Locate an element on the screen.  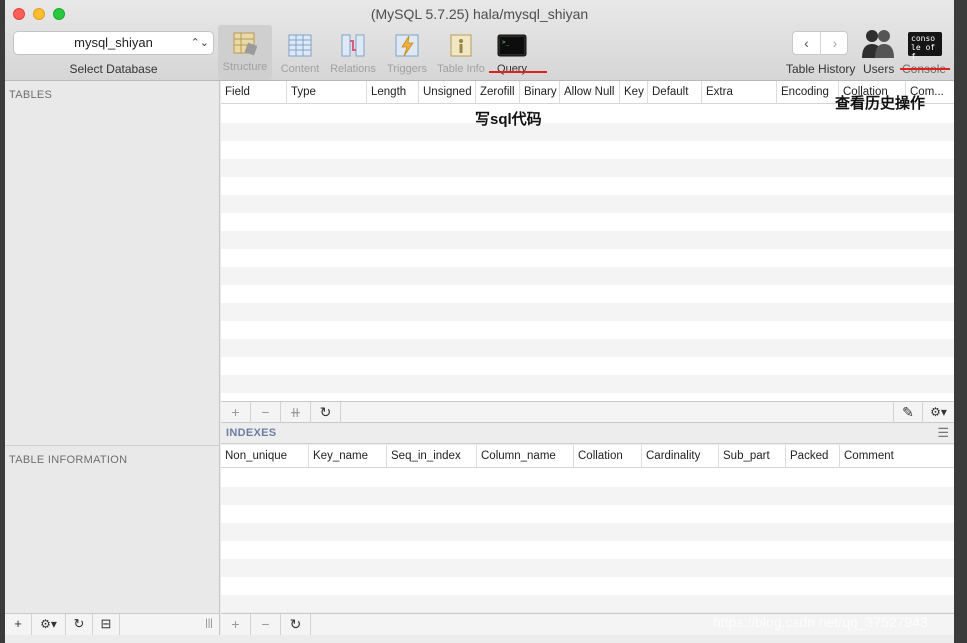
index-column-header: Packed is located at coordinates (813, 456).